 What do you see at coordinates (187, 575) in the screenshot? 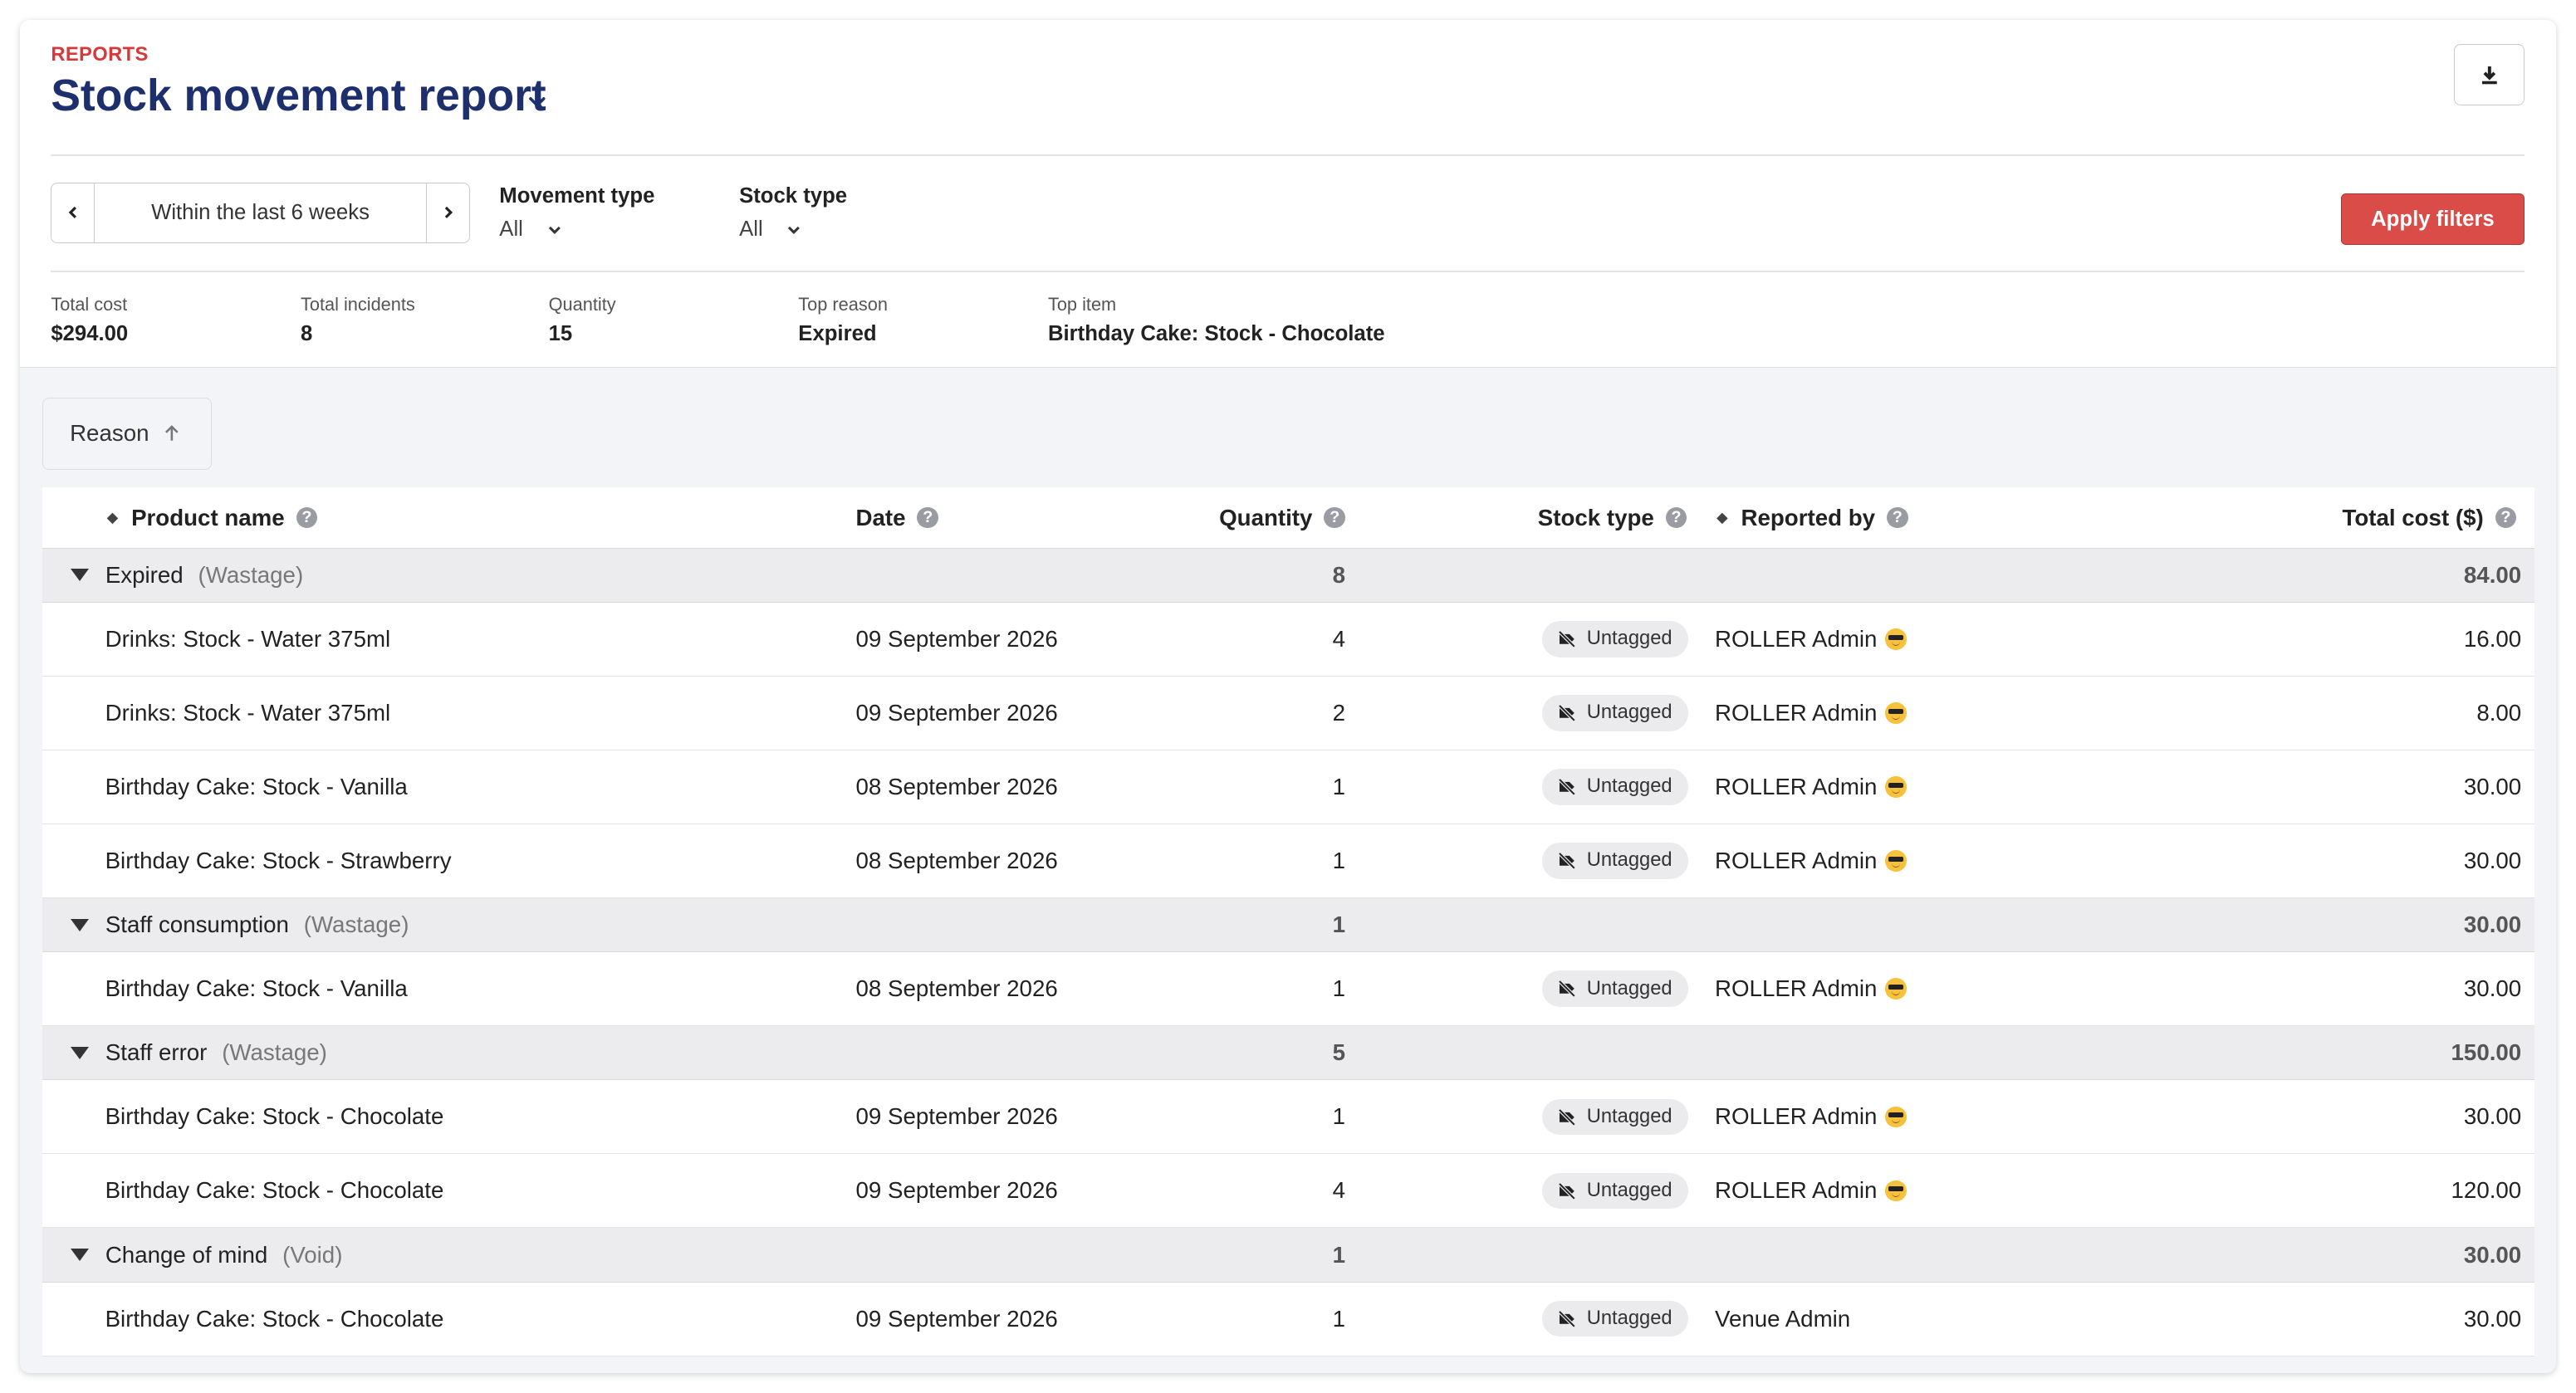
I see `group-toggle: Expired (Wastage)` at bounding box center [187, 575].